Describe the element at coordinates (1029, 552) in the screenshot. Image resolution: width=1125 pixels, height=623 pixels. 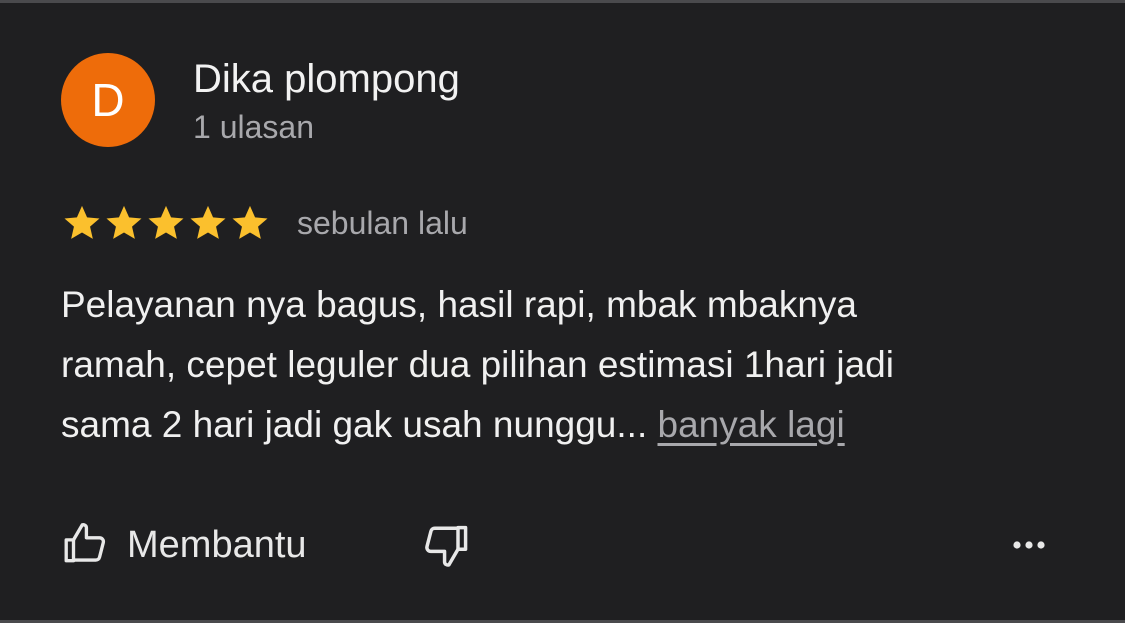
I see `more-horizontal-icon` at that location.